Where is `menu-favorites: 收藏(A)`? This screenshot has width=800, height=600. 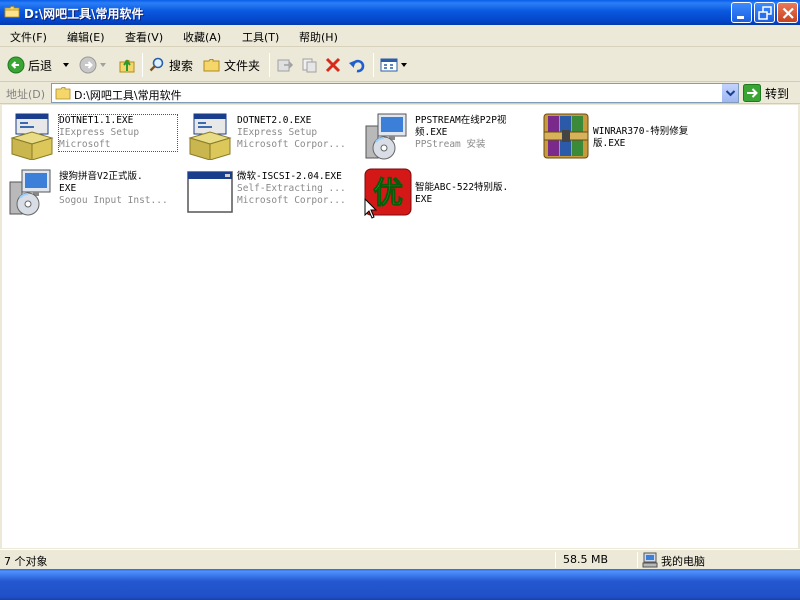
menu-favorites: 收藏(A) is located at coordinates (202, 37).